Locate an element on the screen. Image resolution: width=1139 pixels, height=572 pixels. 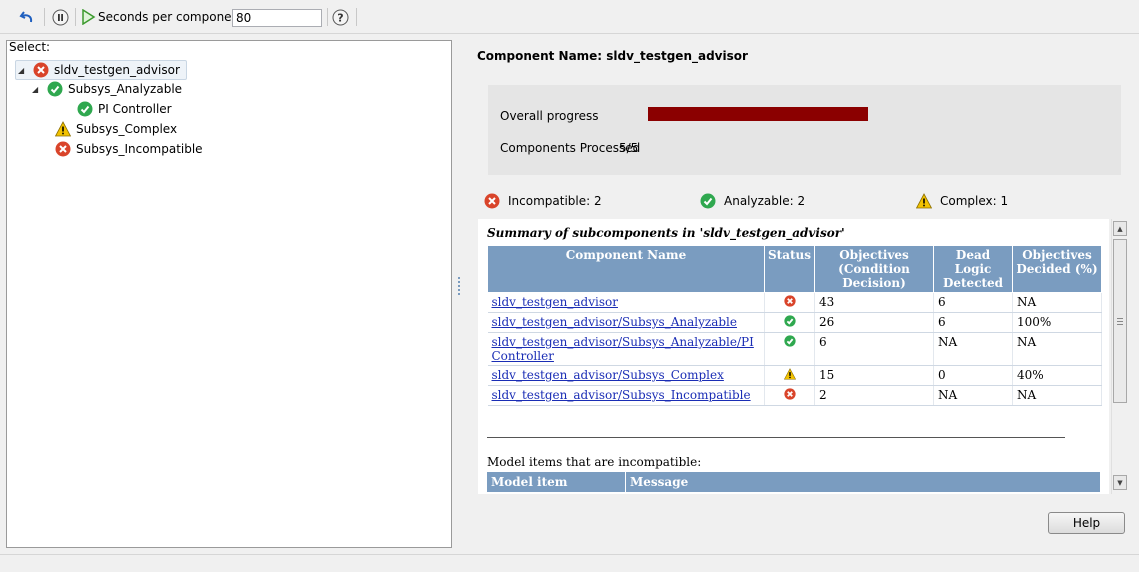
component-name-cell: sldv_testgen_advisor/Subsys_Incompatible is located at coordinates (626, 395).